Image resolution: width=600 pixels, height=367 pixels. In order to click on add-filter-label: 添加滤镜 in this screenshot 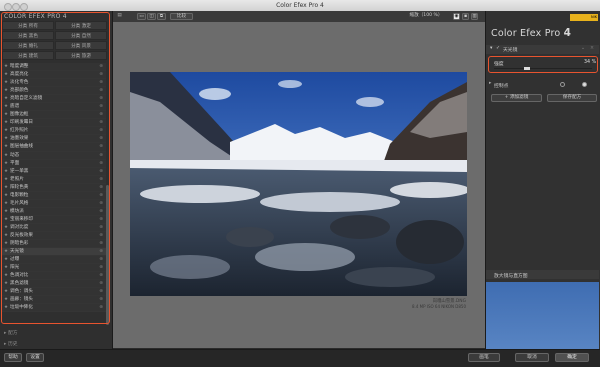, I will do `click(519, 97)`.